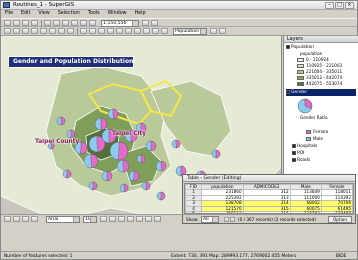 Image resolution: width=358 pixels, height=260 pixels. What do you see at coordinates (140, 14) in the screenshot?
I see `menu-help: Help` at bounding box center [140, 14].